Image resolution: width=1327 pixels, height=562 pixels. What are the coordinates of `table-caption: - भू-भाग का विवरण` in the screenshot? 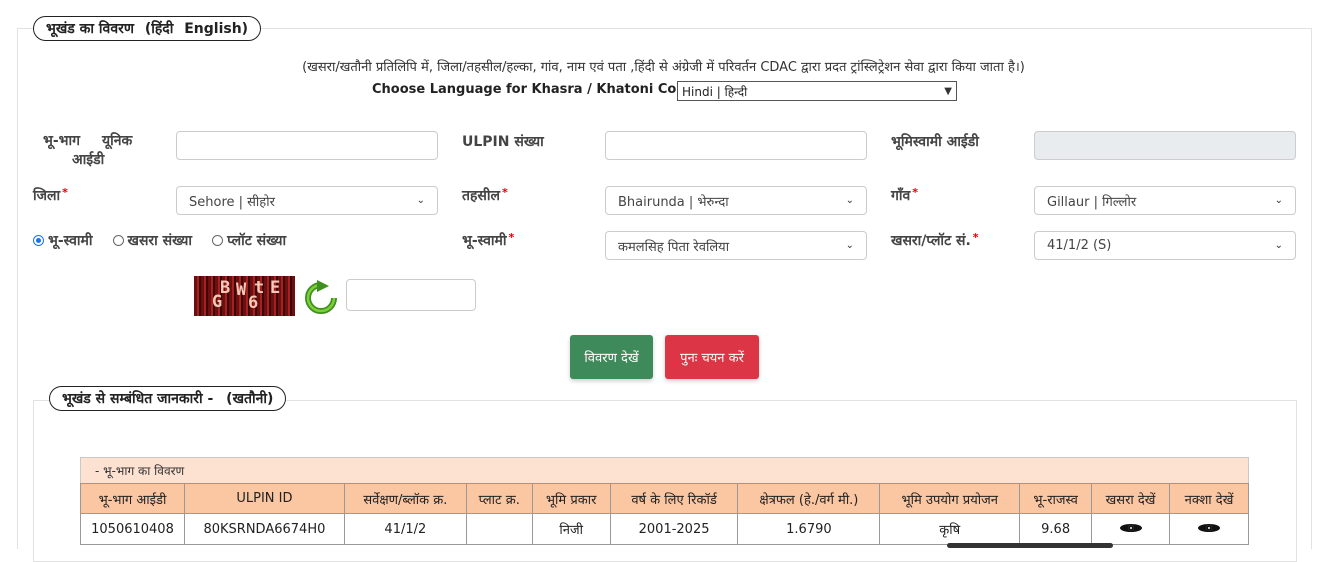 It's located at (664, 470).